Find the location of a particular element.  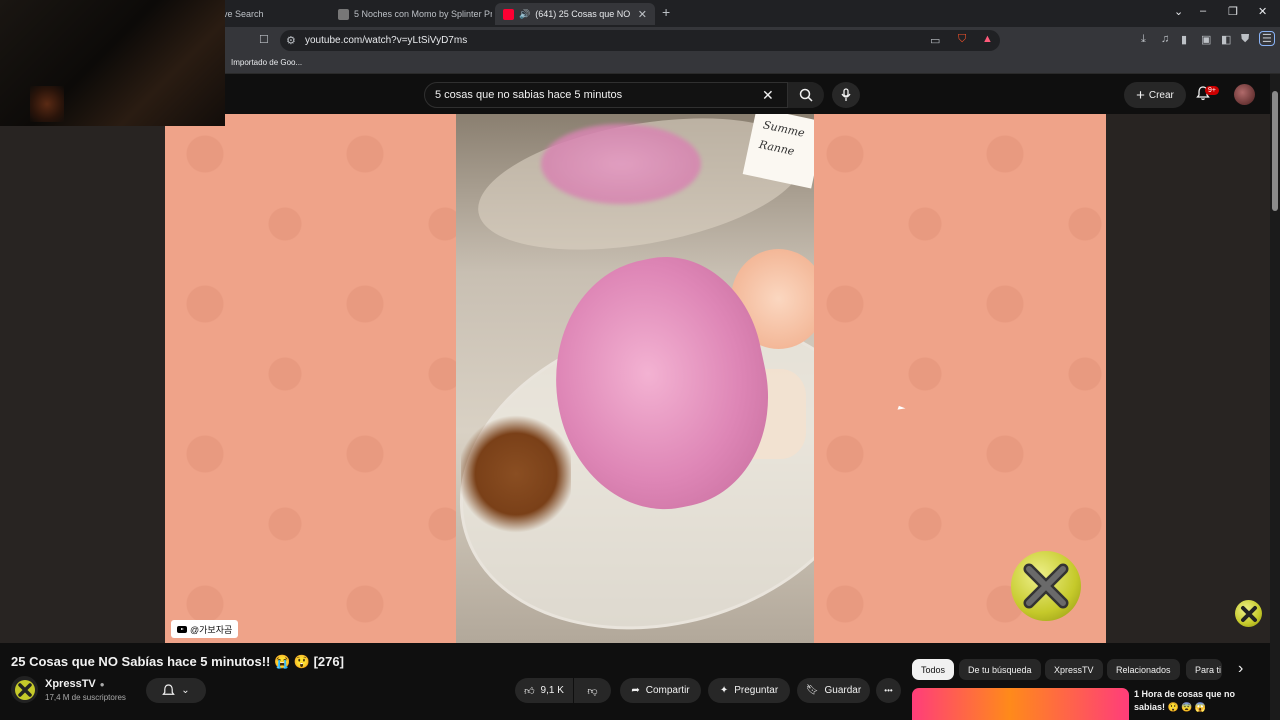

microphone-icon is located at coordinates (846, 94).